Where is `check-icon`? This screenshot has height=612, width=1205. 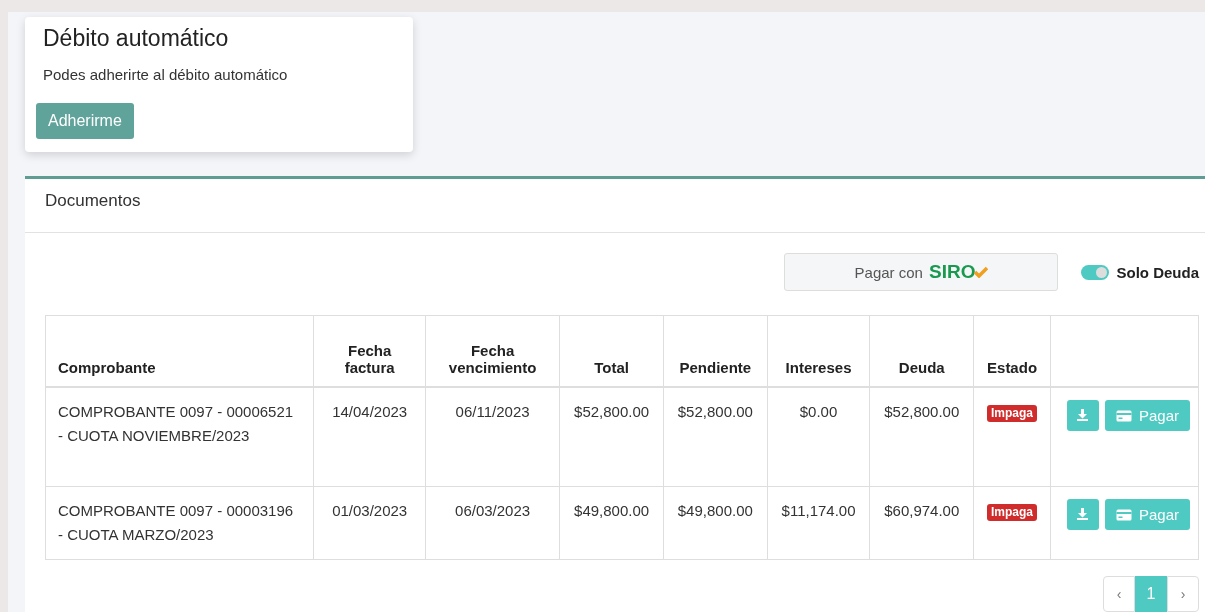
check-icon is located at coordinates (981, 272).